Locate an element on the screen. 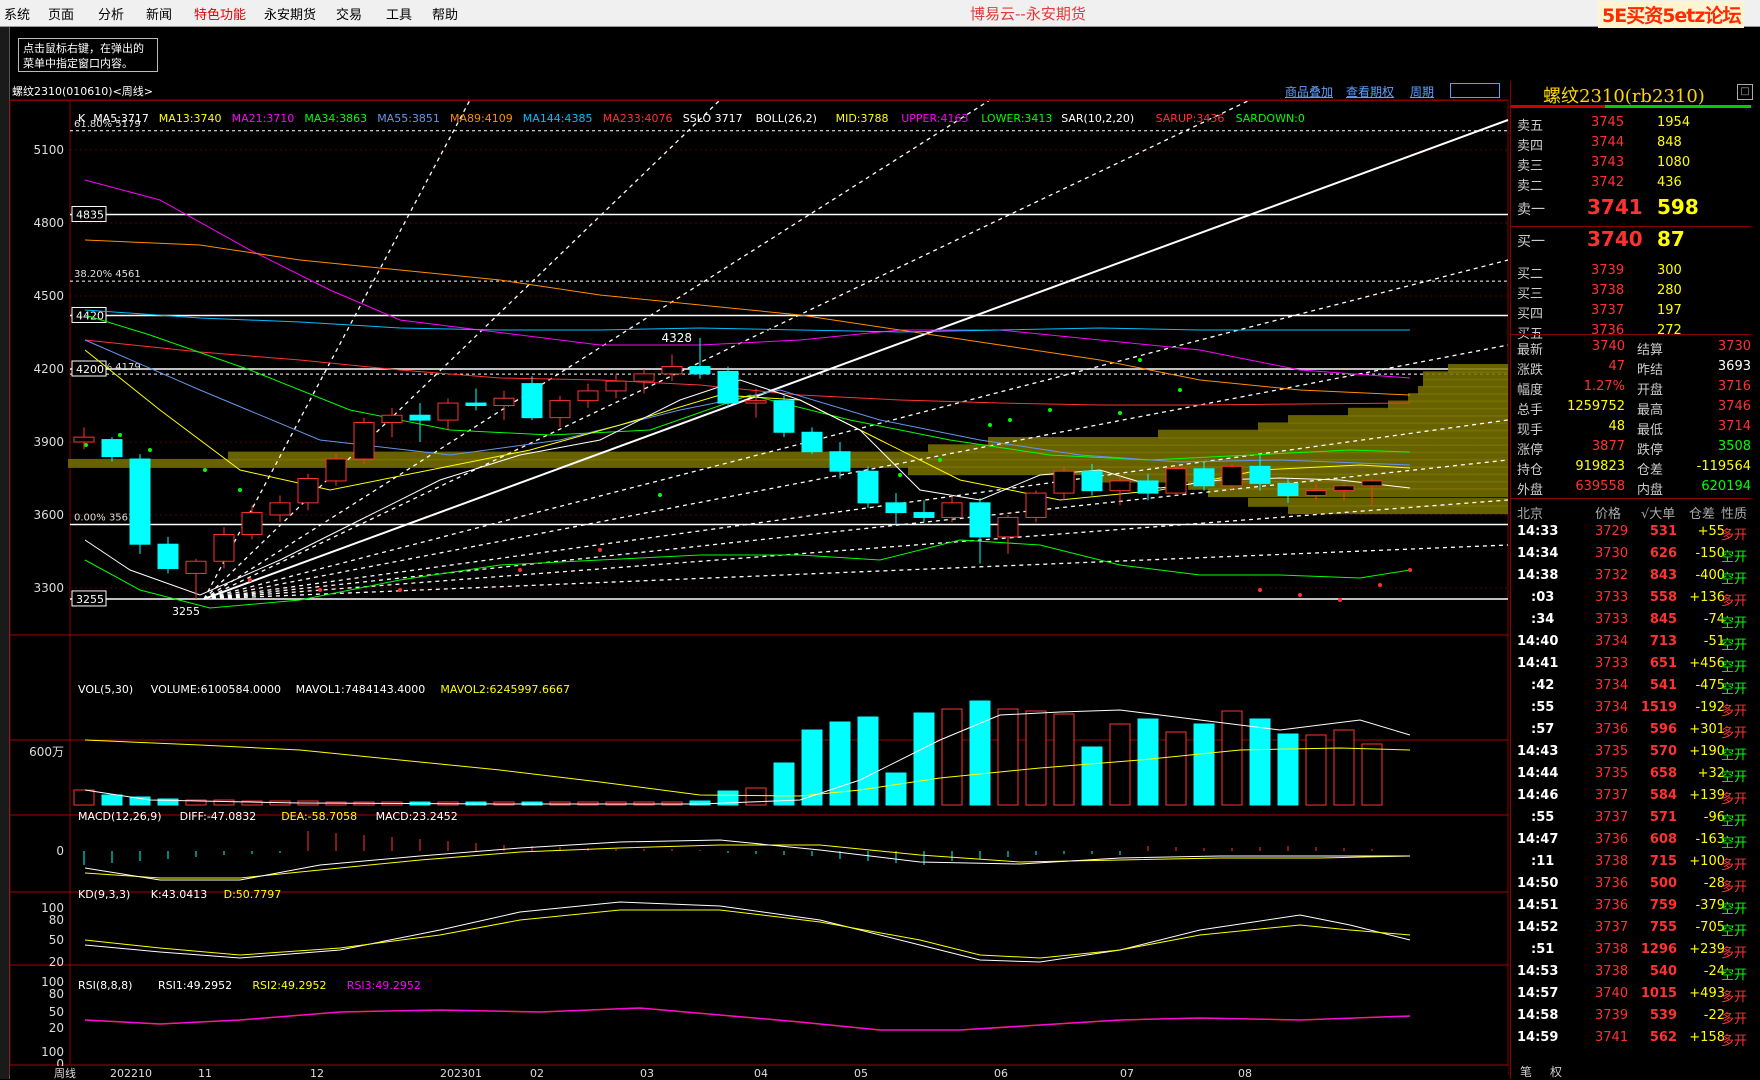 This screenshot has width=1760, height=1080. stat-l1: 最新 is located at coordinates (1530, 350).